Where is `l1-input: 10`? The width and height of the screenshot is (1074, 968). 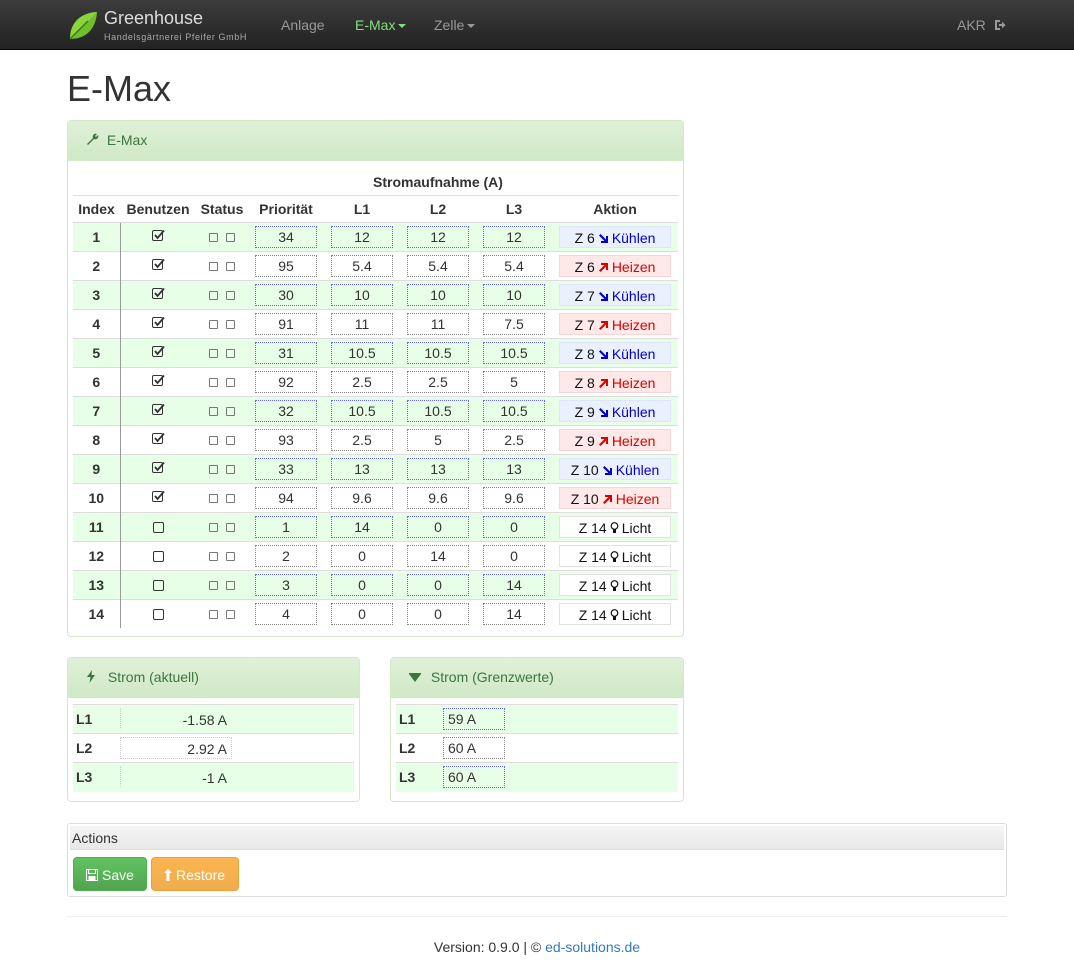 l1-input: 10 is located at coordinates (362, 294).